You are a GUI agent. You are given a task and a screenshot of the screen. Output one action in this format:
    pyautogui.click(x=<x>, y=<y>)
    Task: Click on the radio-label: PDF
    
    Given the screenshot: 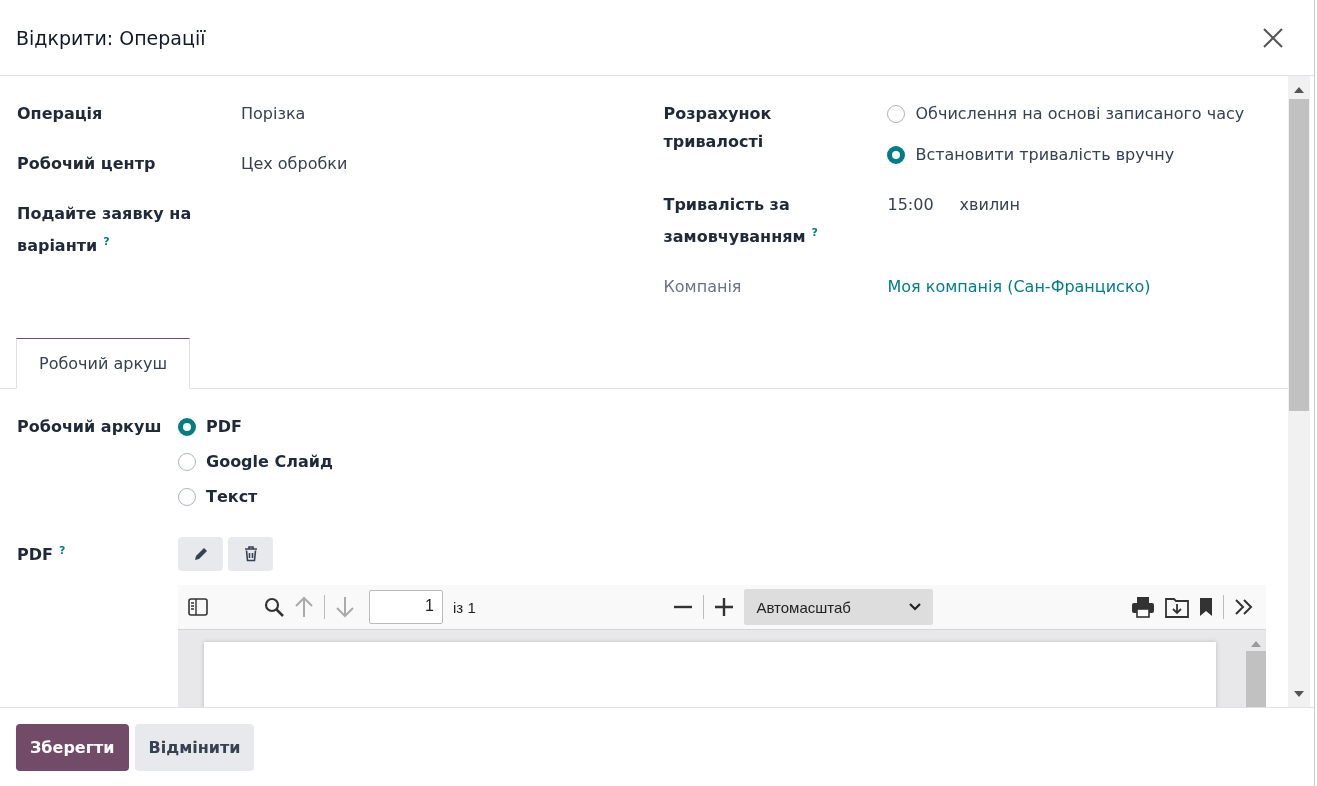 What is the action you would take?
    pyautogui.click(x=224, y=427)
    